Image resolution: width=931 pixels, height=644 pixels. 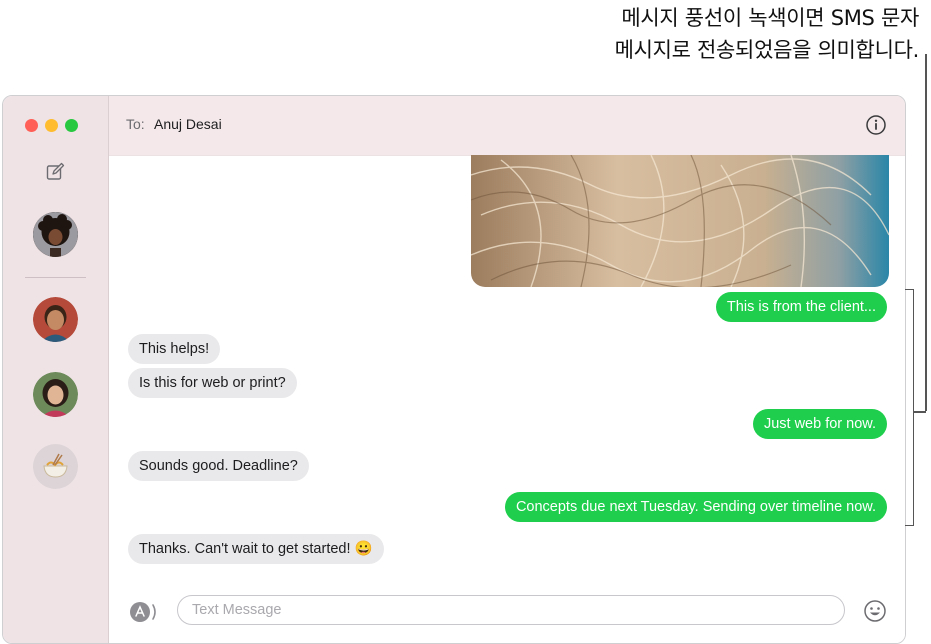 What do you see at coordinates (174, 349) in the screenshot?
I see `message-bubble-received: This helps!` at bounding box center [174, 349].